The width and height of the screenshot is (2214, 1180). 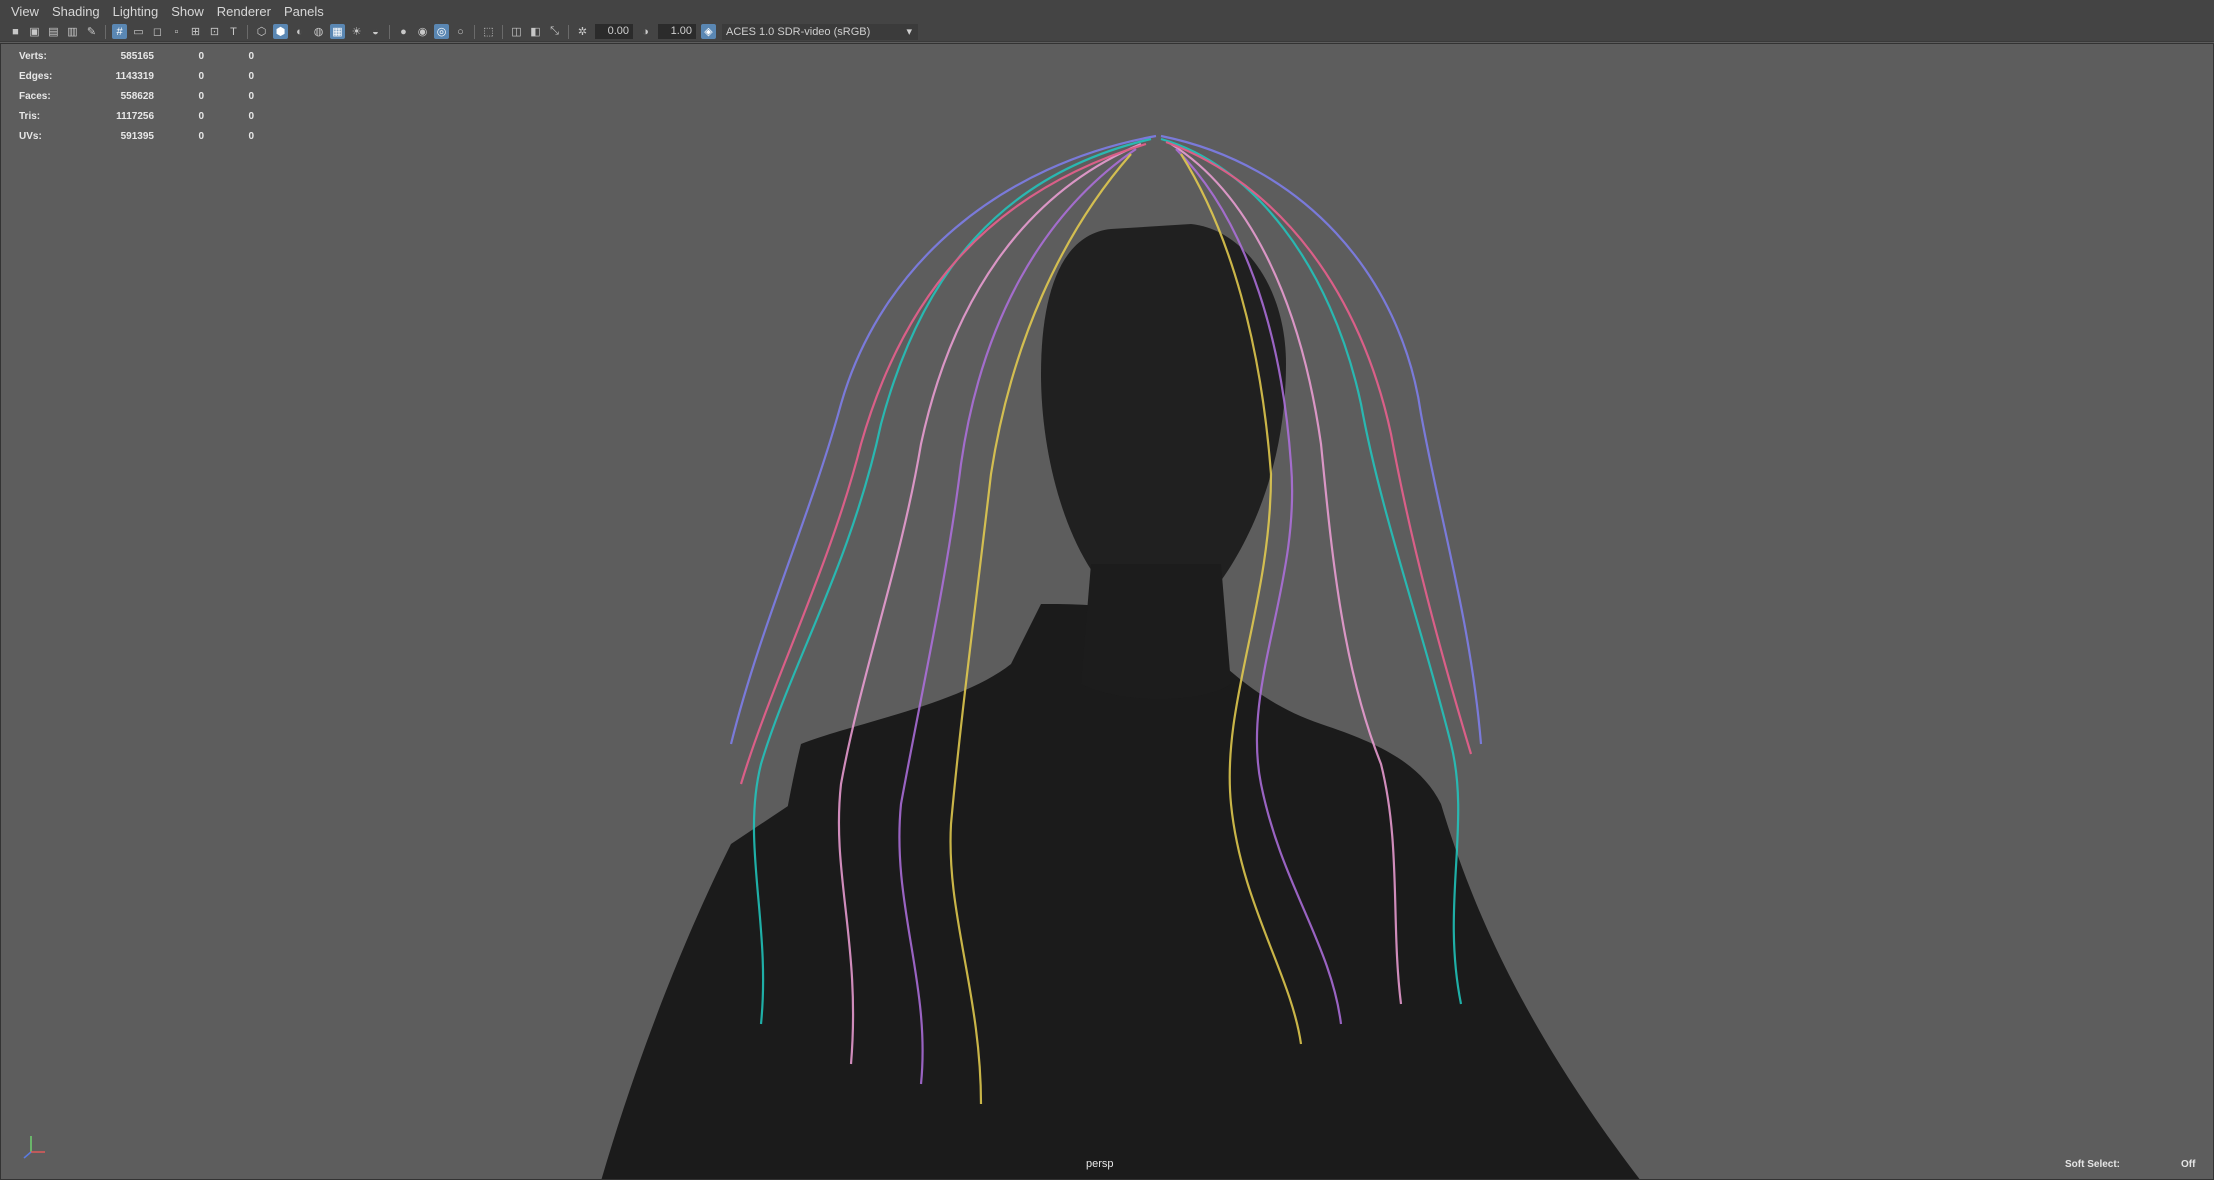 What do you see at coordinates (34, 31) in the screenshot?
I see `camera-attributes-icon: ▣` at bounding box center [34, 31].